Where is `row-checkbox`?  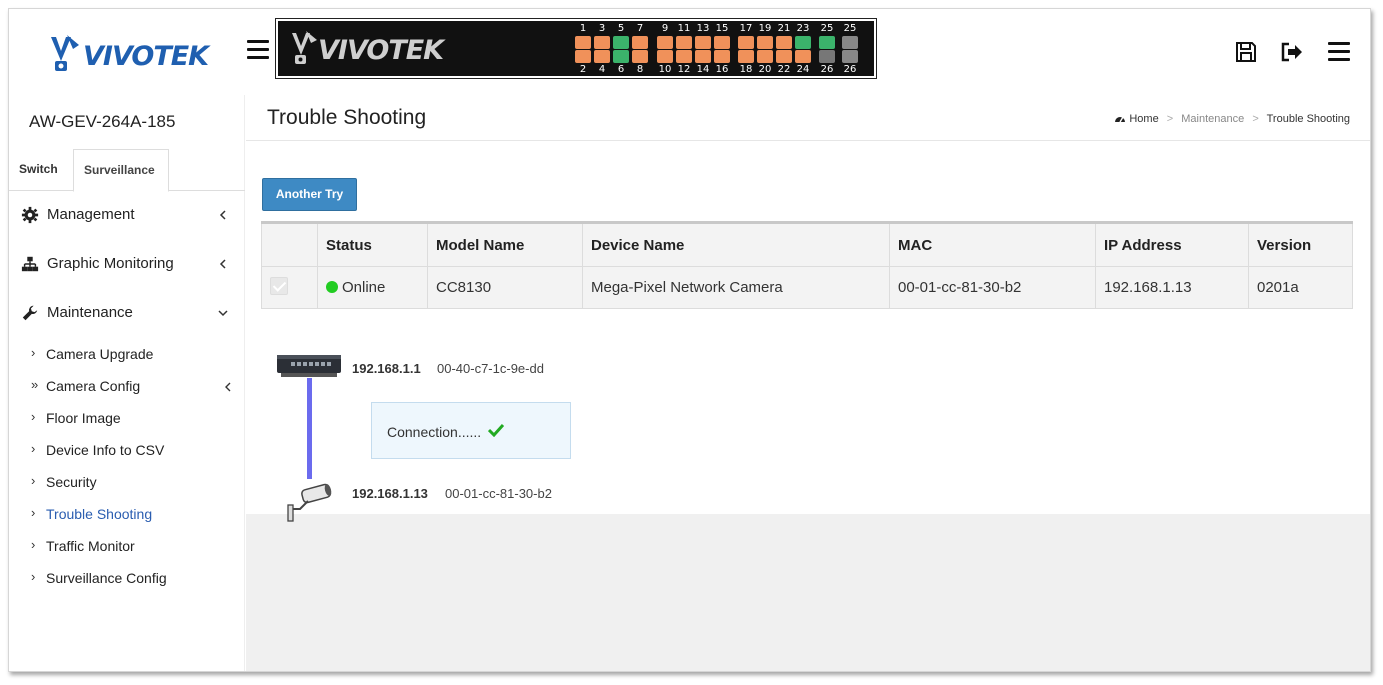 row-checkbox is located at coordinates (279, 285).